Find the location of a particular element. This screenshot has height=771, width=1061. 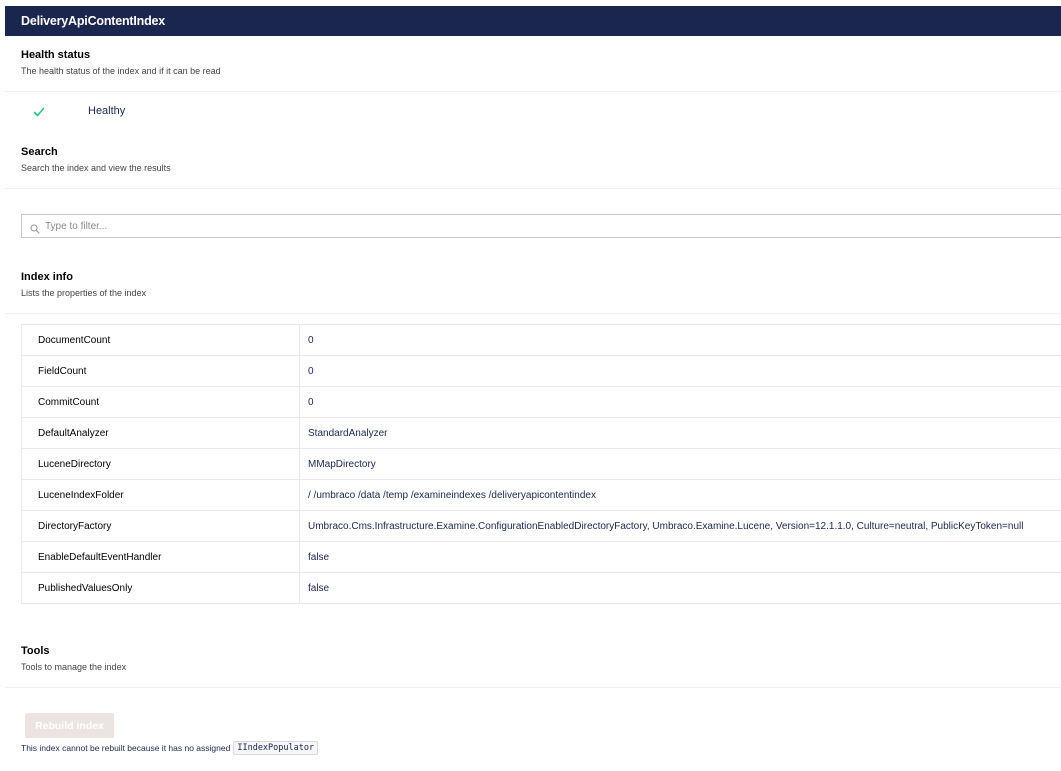

table-row: DocumentCount 0 is located at coordinates (541, 340).